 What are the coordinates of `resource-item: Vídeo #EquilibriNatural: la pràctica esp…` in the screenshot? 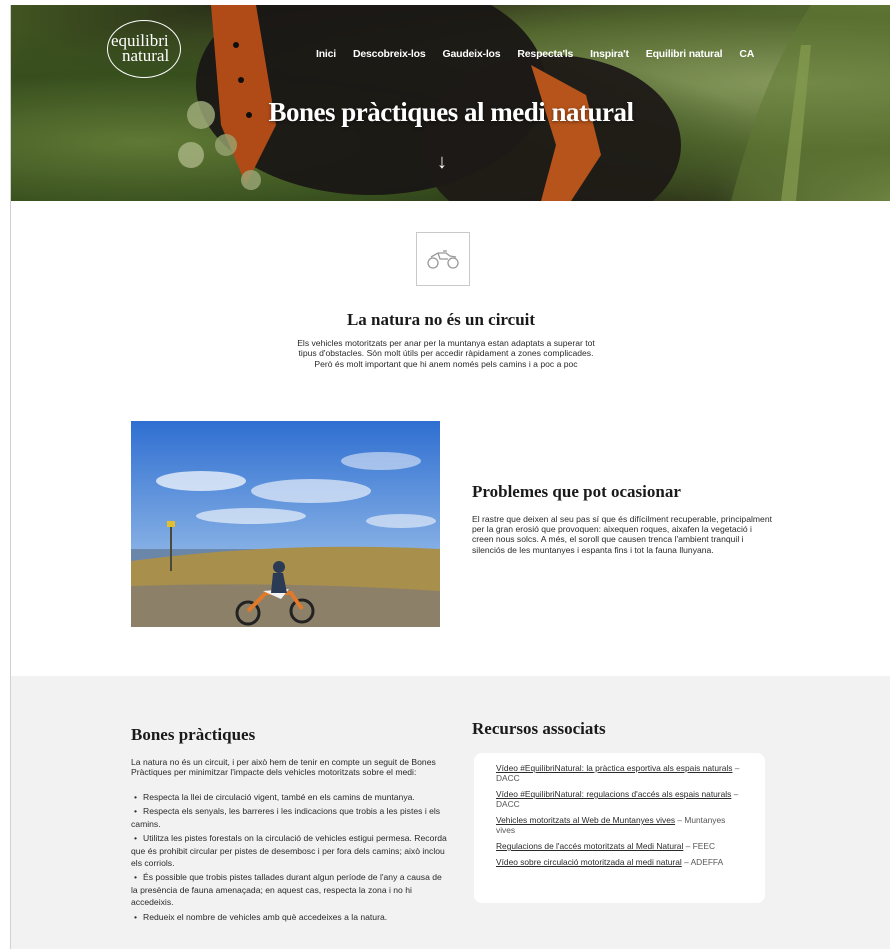 It's located at (620, 773).